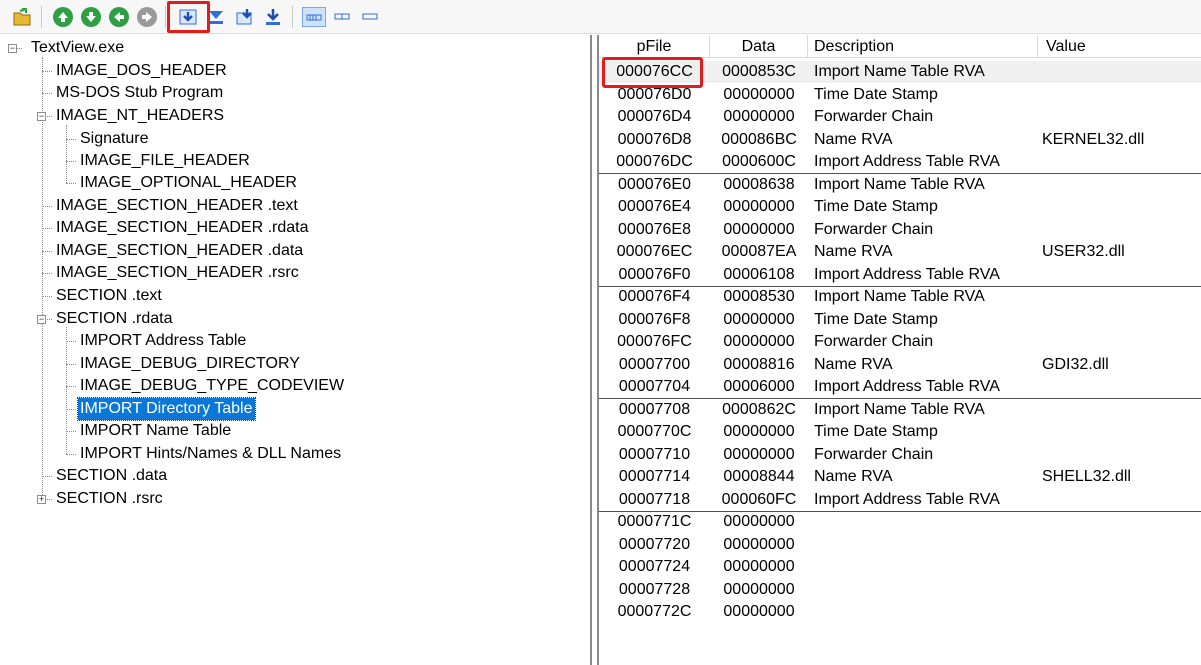 Image resolution: width=1201 pixels, height=665 pixels. Describe the element at coordinates (900, 522) in the screenshot. I see `table-row: 0000771C 00000000` at that location.